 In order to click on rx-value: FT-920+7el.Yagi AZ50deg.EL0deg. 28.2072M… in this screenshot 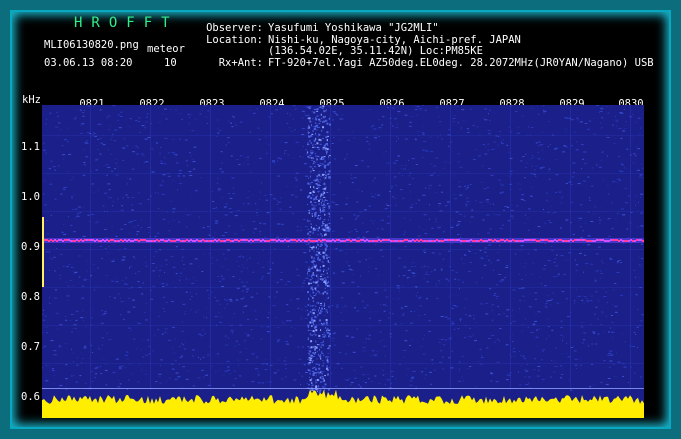, I will do `click(461, 62)`.